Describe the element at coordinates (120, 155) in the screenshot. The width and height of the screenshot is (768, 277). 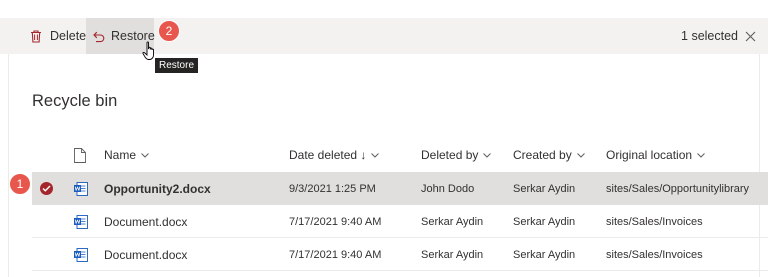
I see `column-name-label: Name` at that location.